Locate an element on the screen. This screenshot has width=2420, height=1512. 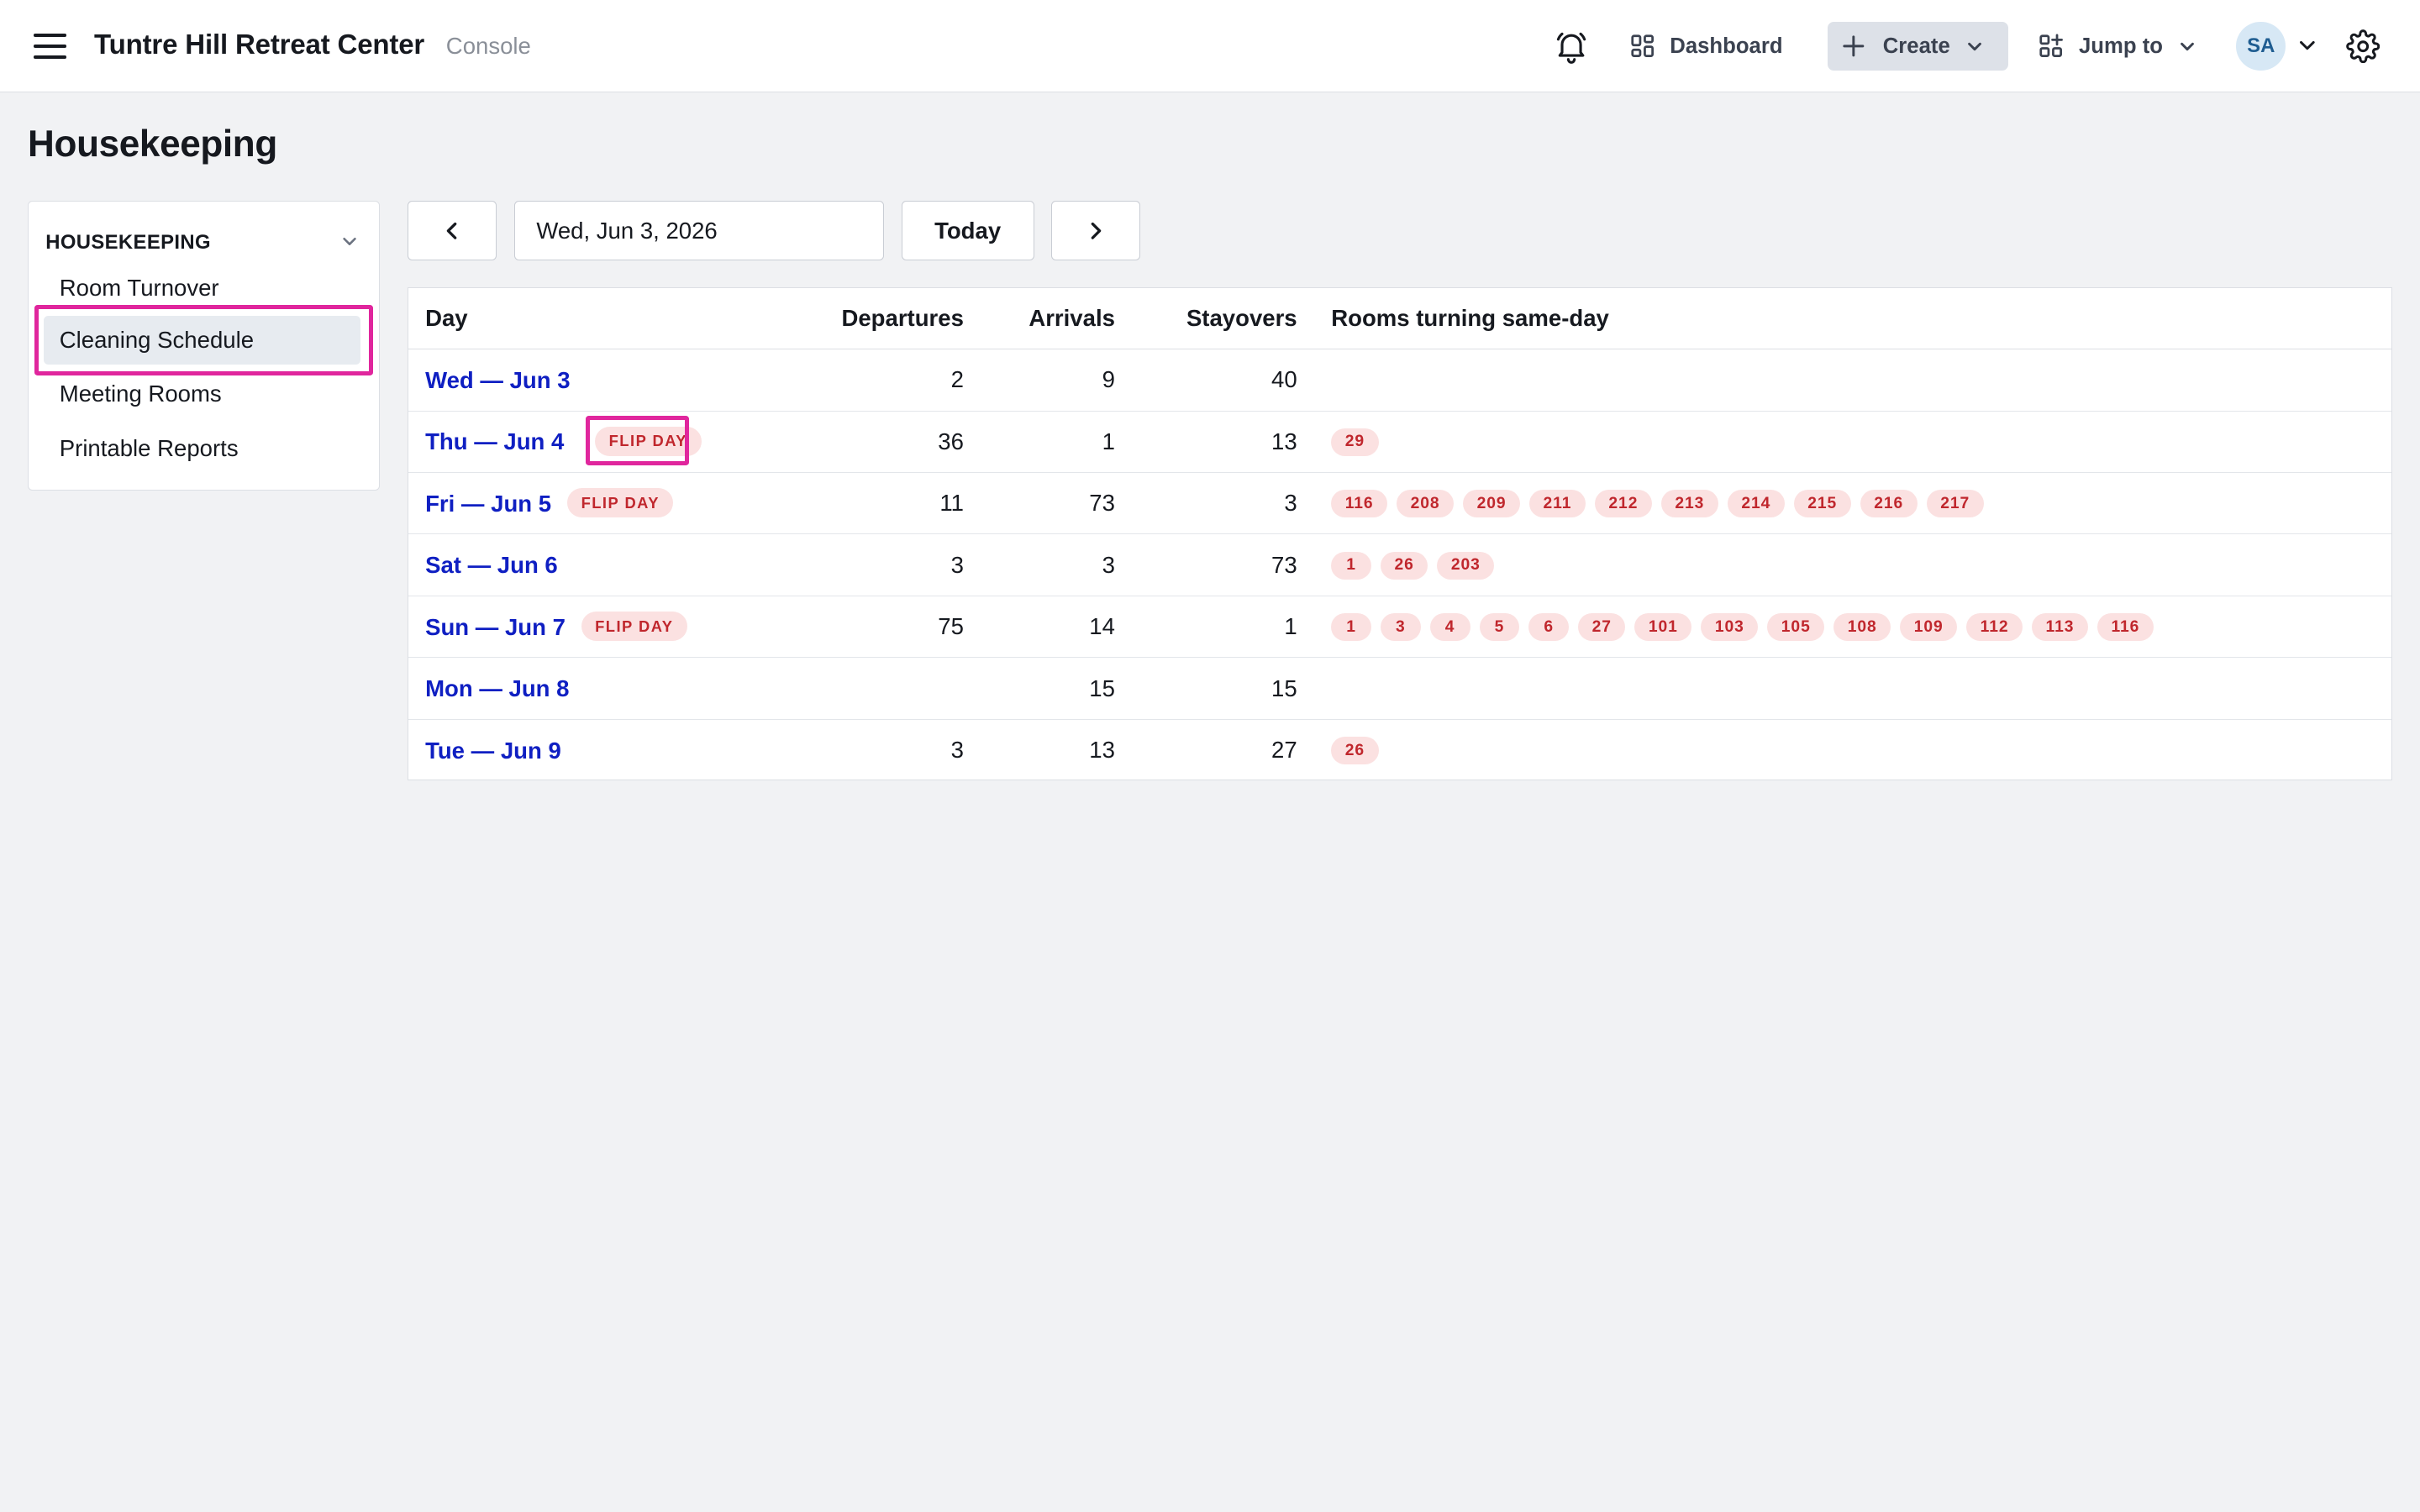
settings-gear-icon is located at coordinates (2363, 46).